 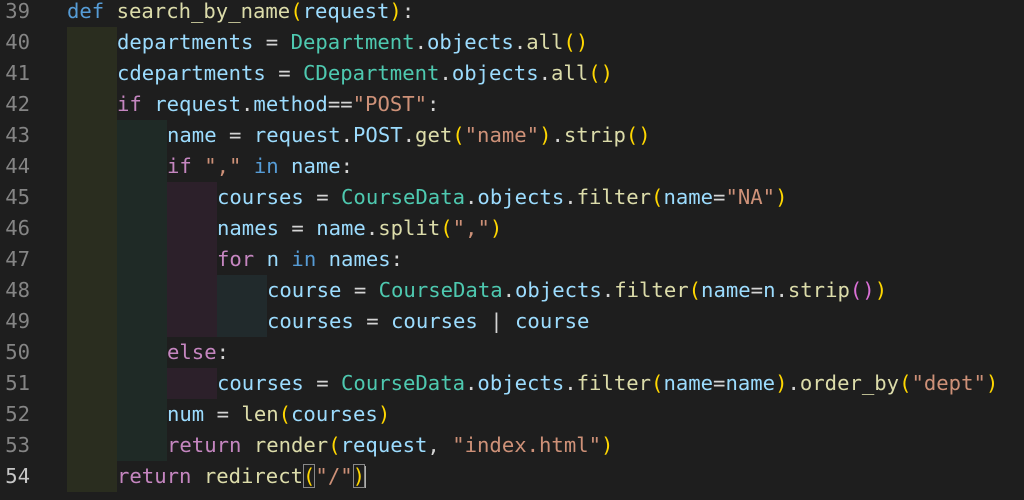 I want to click on string-literal: "POST", so click(x=390, y=104).